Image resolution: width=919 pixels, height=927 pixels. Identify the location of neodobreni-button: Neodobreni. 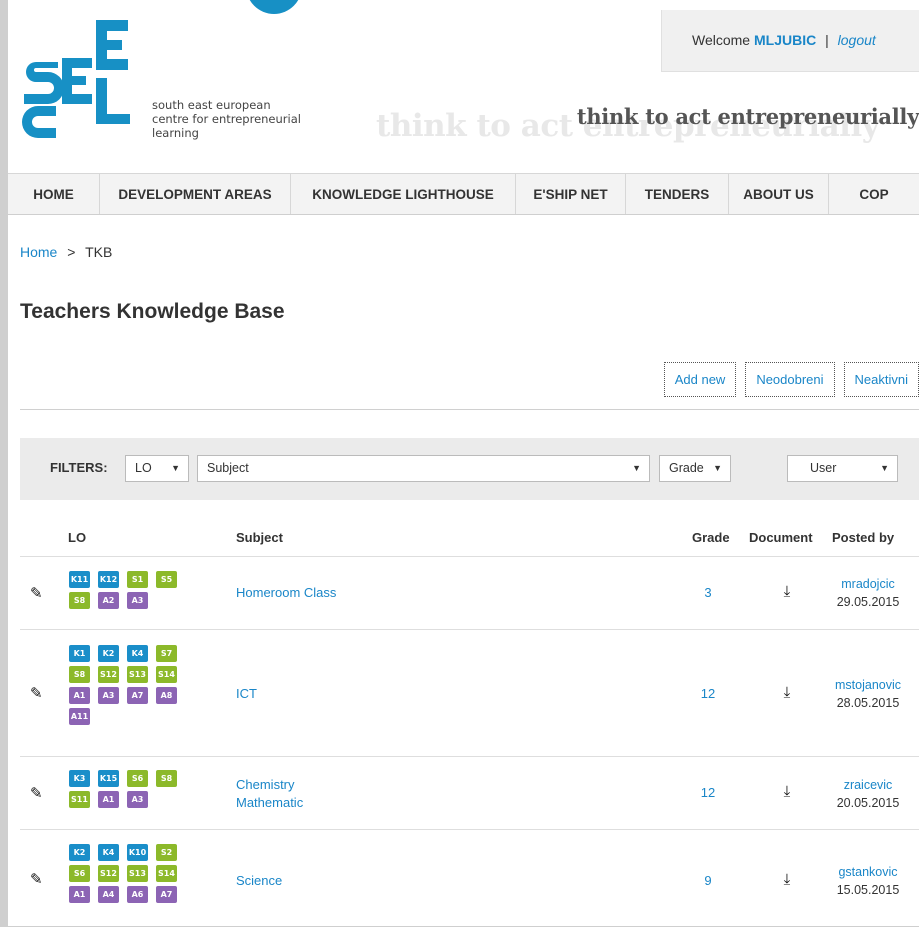
(790, 379).